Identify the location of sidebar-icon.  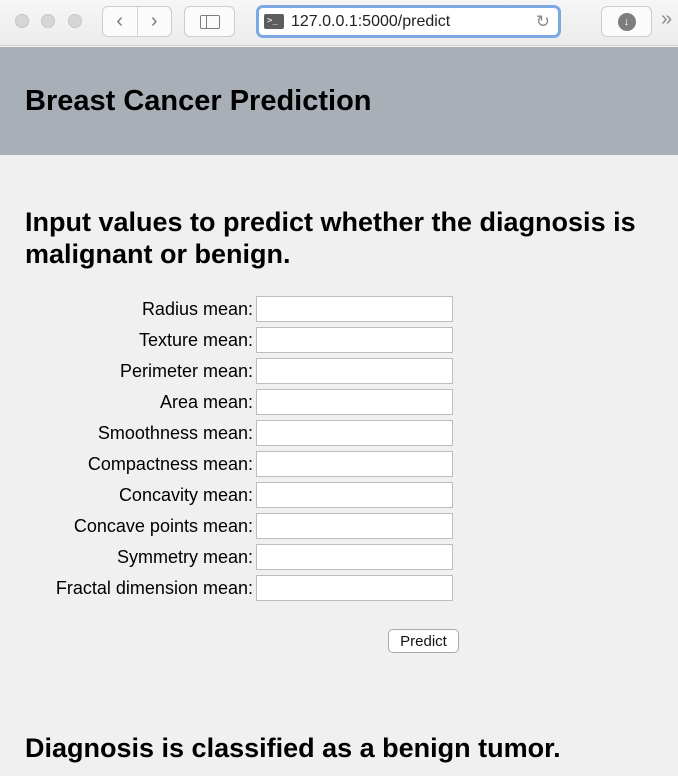
(209, 21).